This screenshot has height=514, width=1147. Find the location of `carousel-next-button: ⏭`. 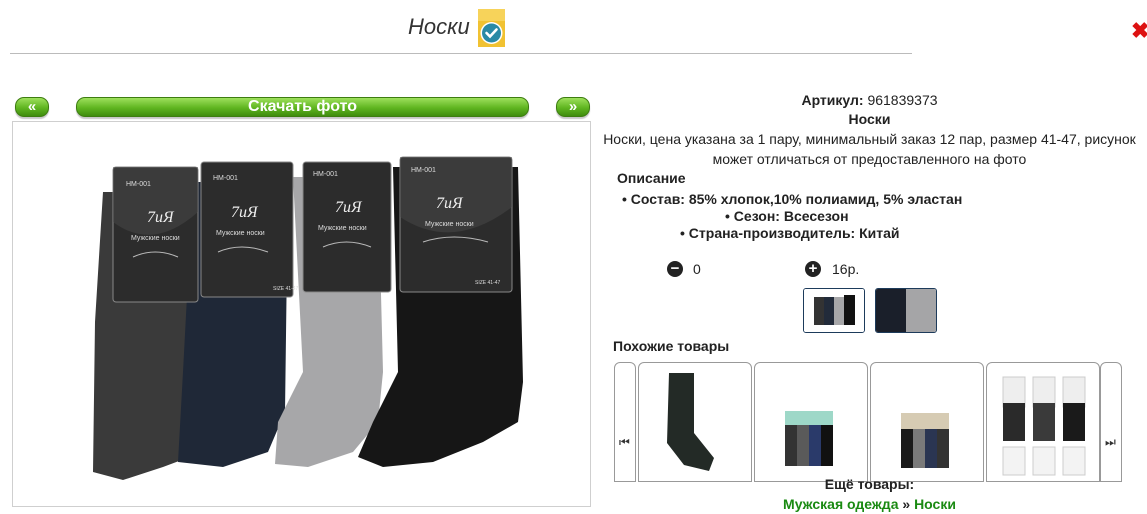

carousel-next-button: ⏭ is located at coordinates (1111, 422).